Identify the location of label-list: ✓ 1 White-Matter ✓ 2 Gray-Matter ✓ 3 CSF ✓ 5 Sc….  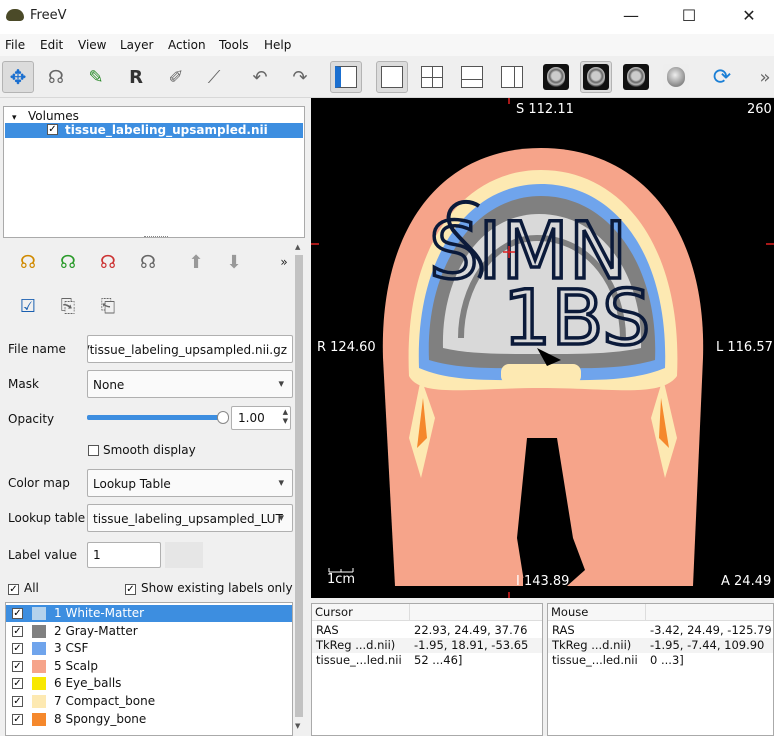
(149, 669).